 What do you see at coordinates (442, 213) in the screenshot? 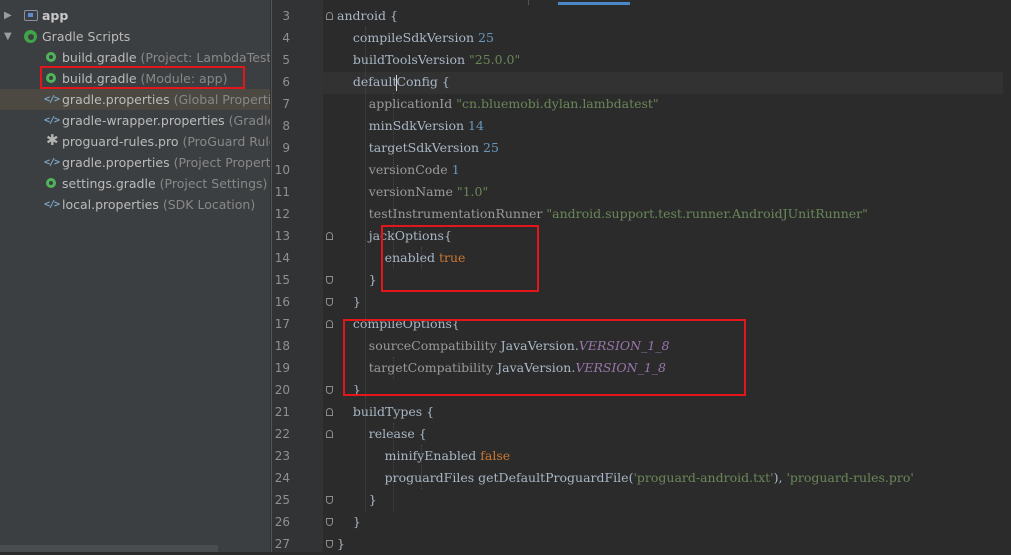
I see `code-token: testInstrumentationRunner` at bounding box center [442, 213].